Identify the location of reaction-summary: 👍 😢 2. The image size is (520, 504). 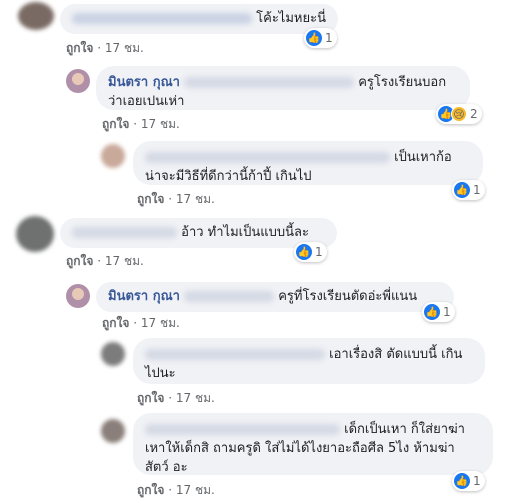
(459, 114).